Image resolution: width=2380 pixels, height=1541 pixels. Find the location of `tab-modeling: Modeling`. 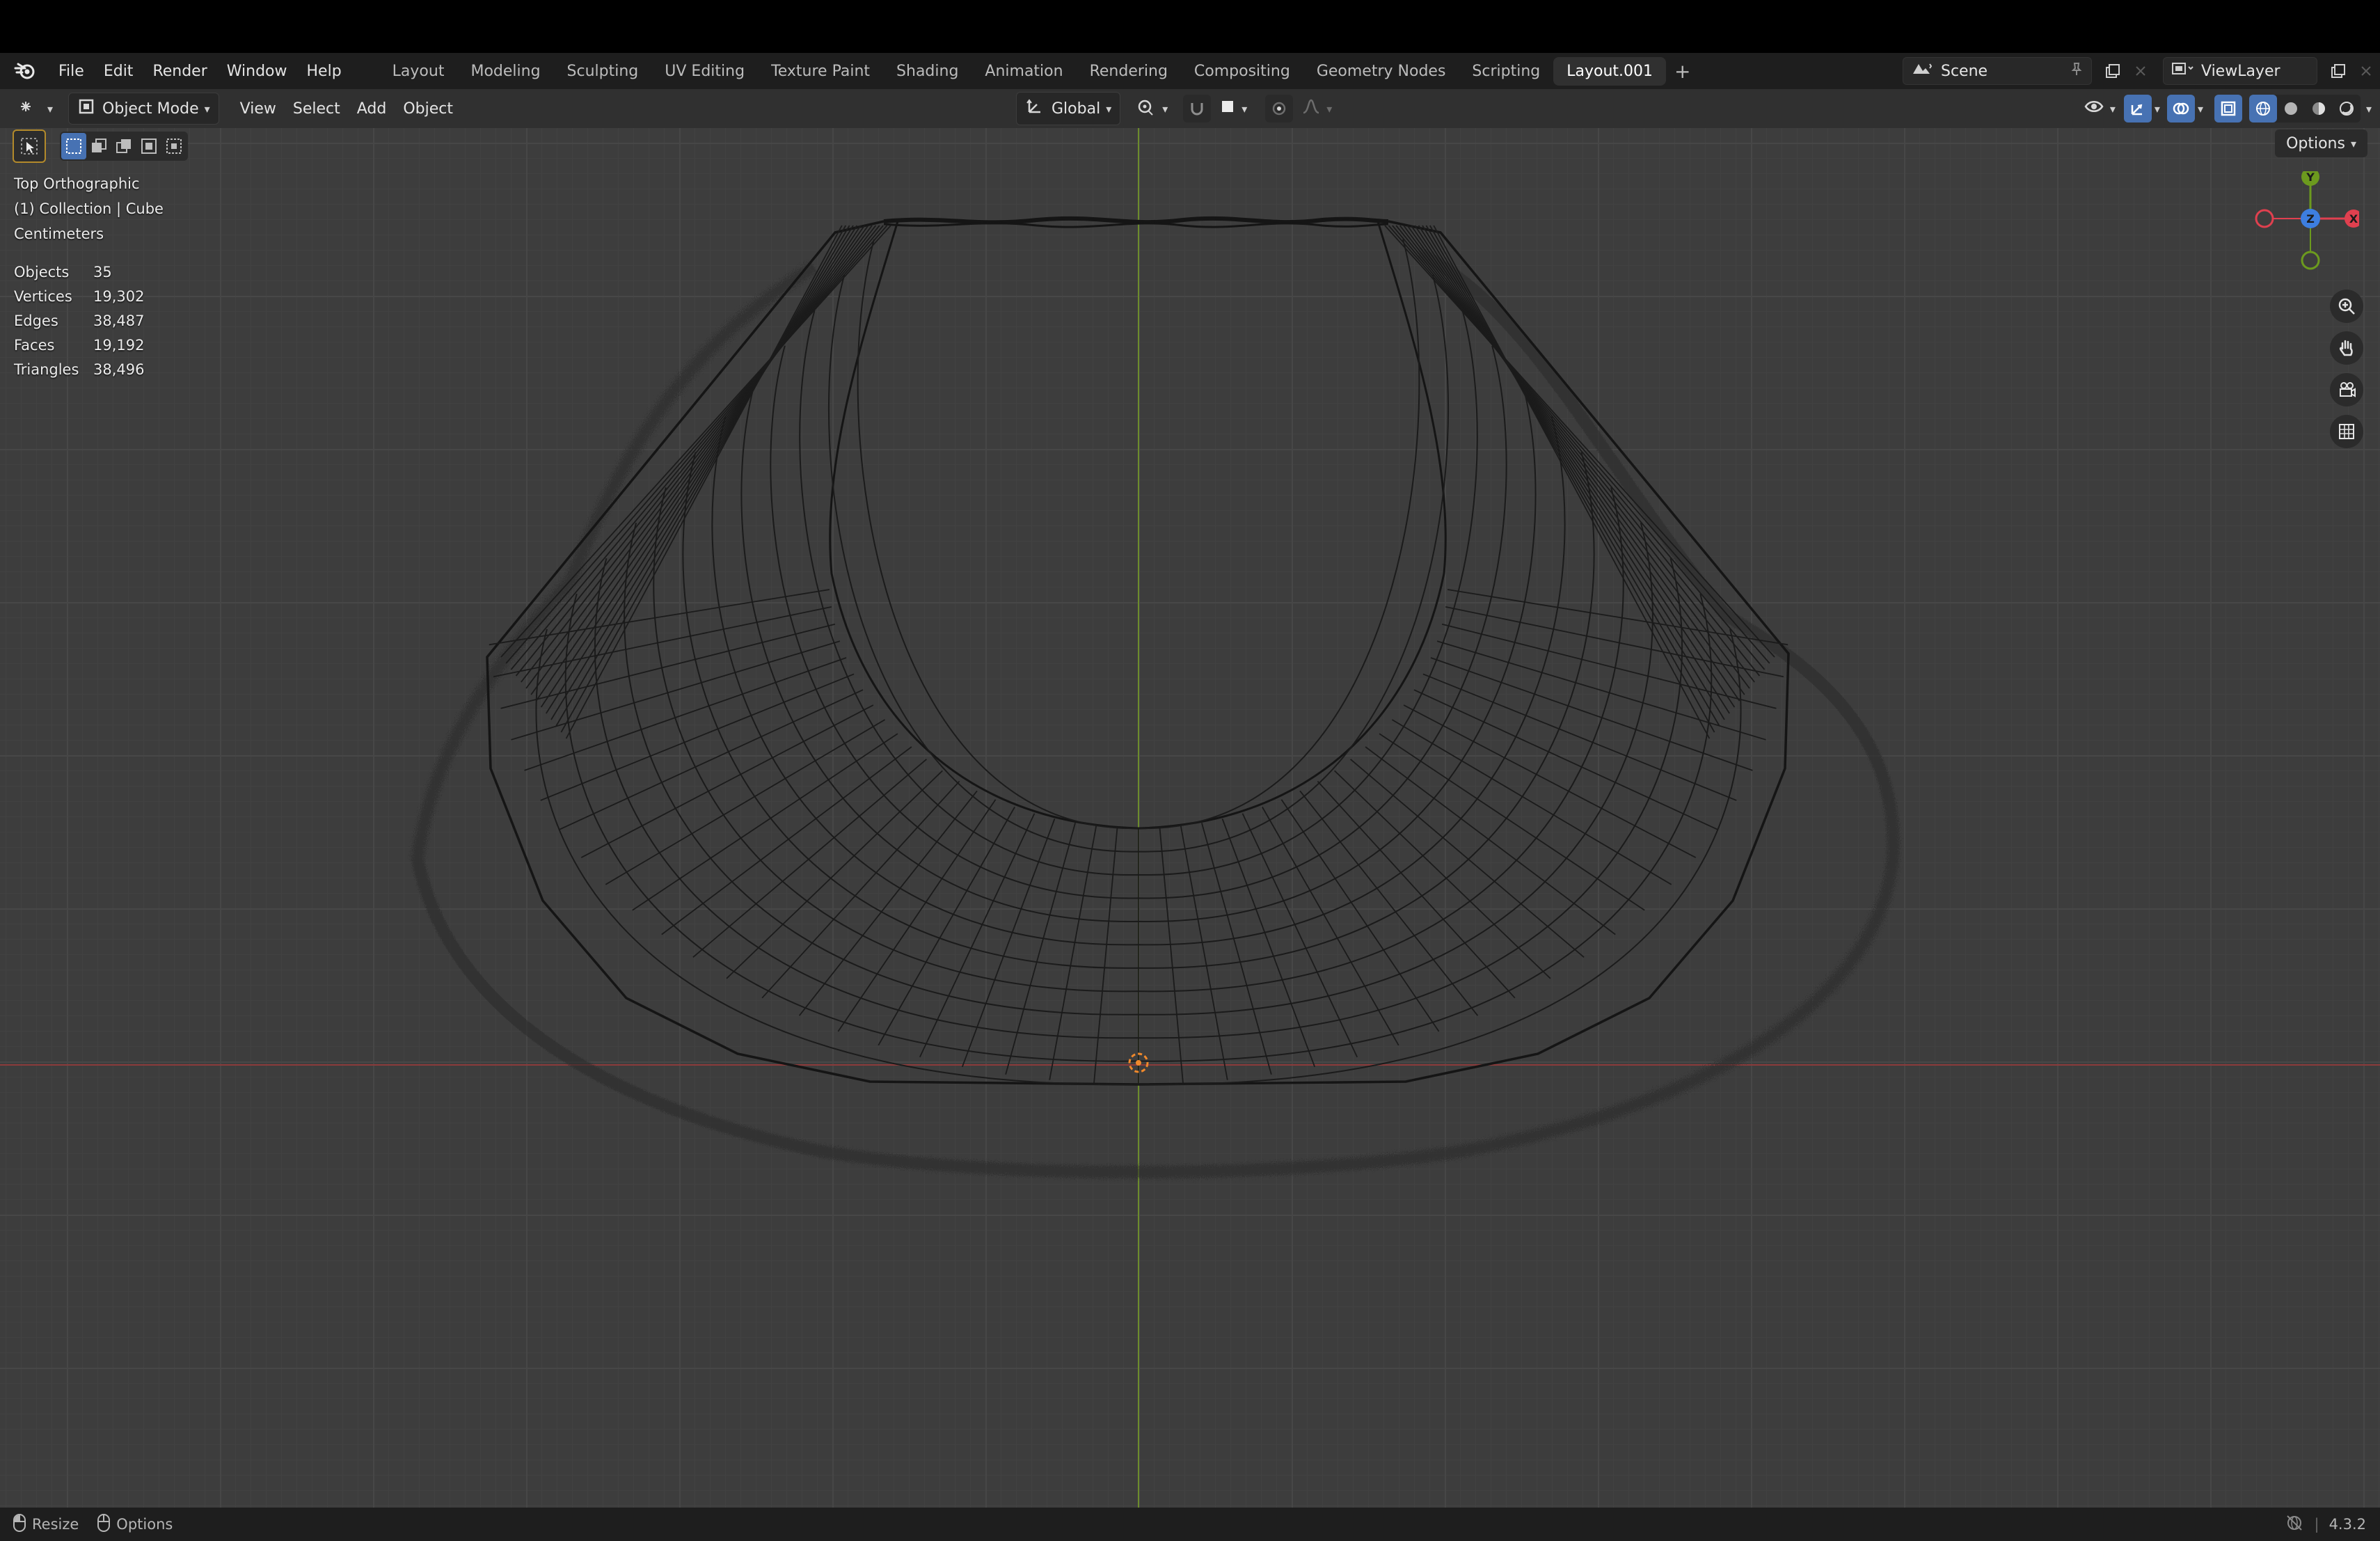

tab-modeling: Modeling is located at coordinates (505, 71).